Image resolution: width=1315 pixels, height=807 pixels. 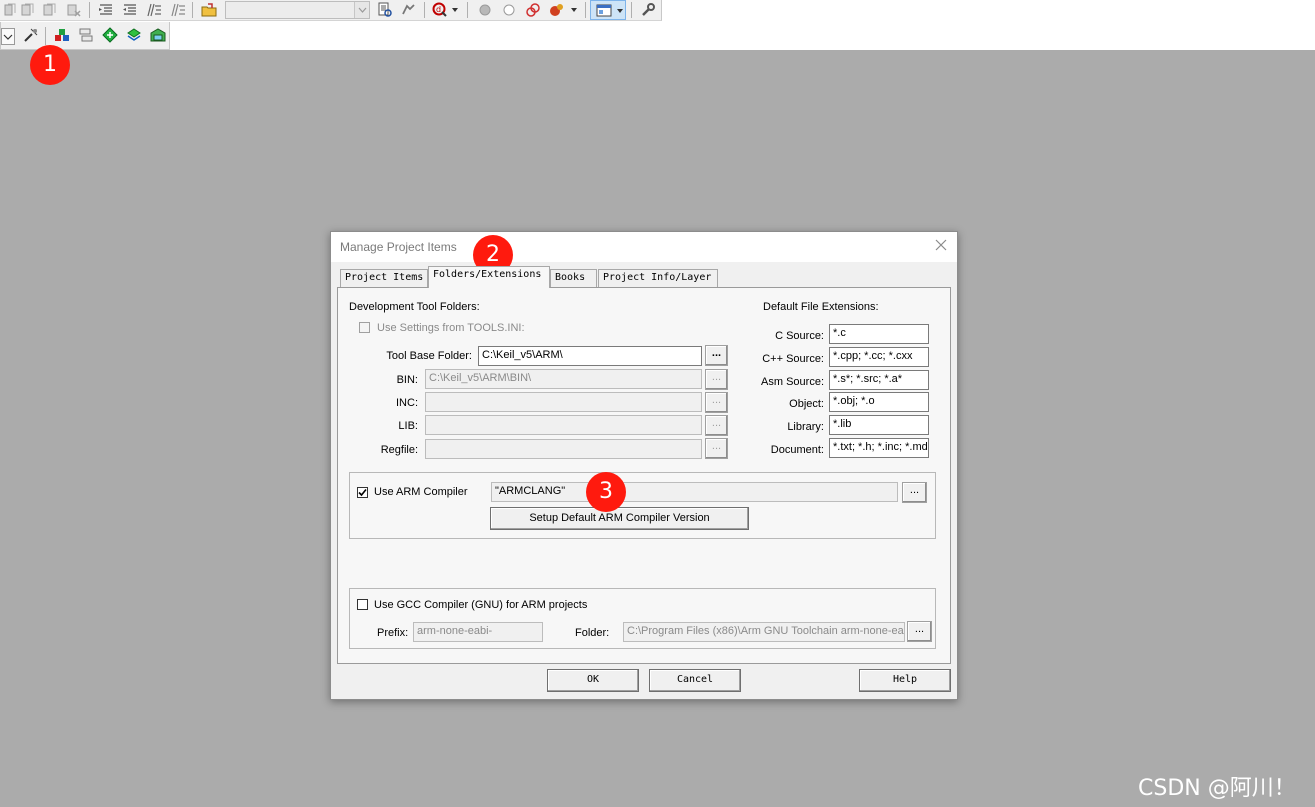 What do you see at coordinates (573, 278) in the screenshot?
I see `tab-books: Books` at bounding box center [573, 278].